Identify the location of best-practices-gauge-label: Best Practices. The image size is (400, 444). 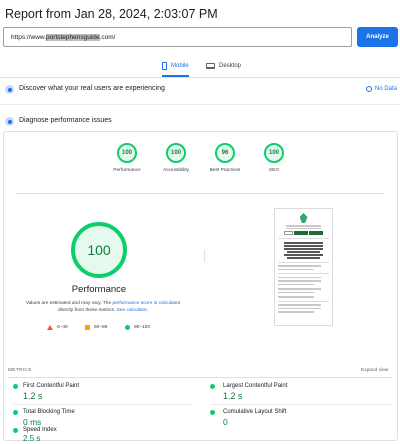
(225, 170).